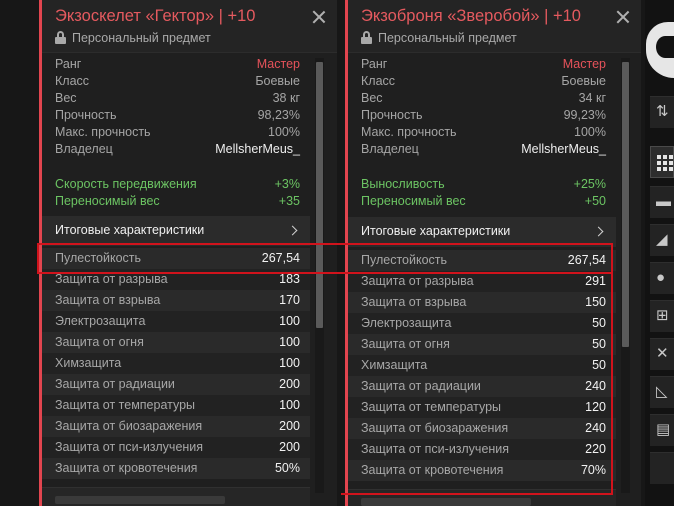 The height and width of the screenshot is (506, 674). I want to click on stat-row: Защита от температуры 100, so click(176, 405).